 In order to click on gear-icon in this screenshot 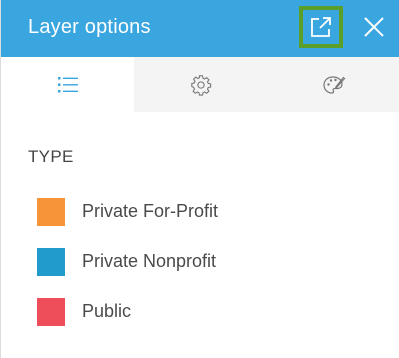, I will do `click(200, 85)`.